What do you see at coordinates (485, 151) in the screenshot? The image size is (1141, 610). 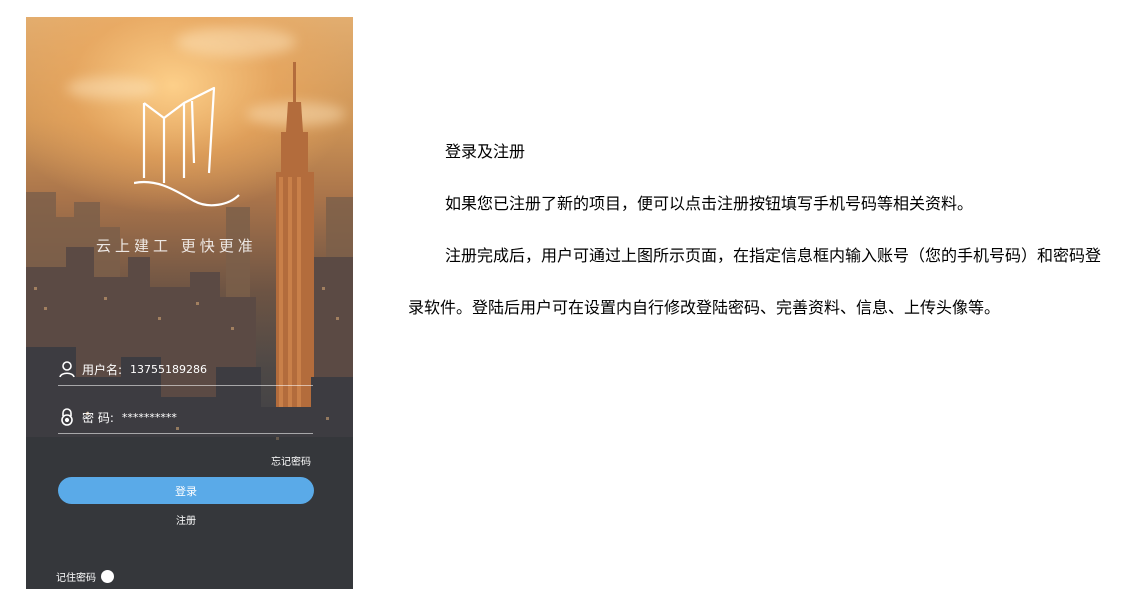 I see `section-heading: 登录及注册` at bounding box center [485, 151].